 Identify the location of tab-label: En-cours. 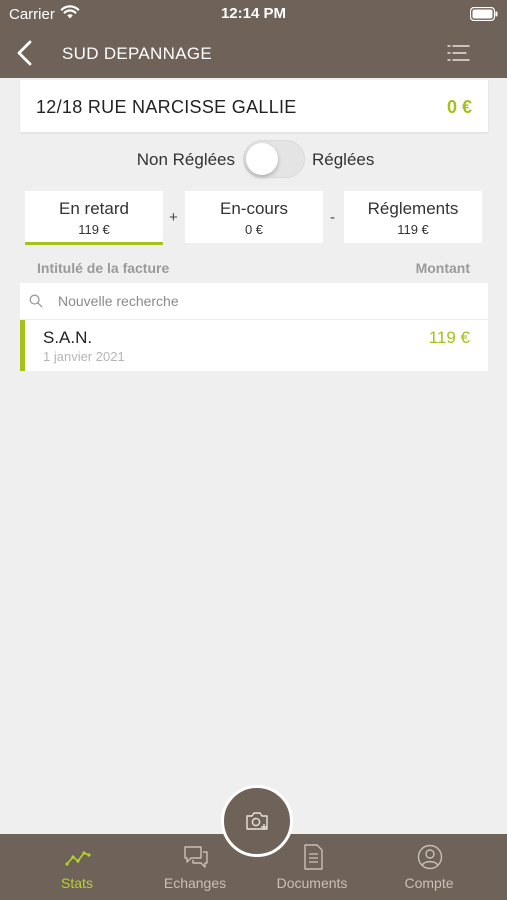
(254, 208).